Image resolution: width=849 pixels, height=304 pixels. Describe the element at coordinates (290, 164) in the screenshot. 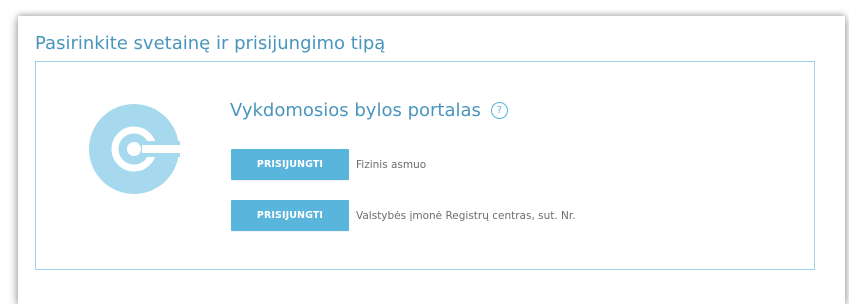

I see `login-button-natural-person: PRISIJUNGTI` at that location.